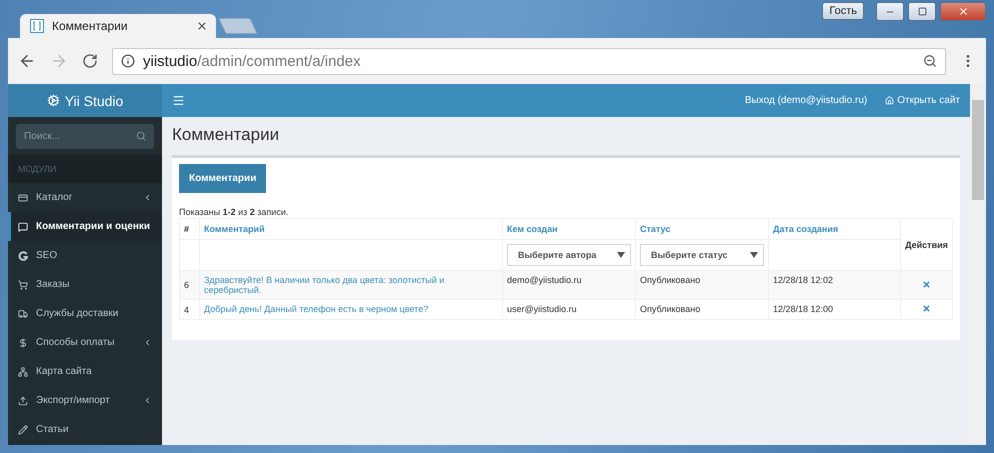 This screenshot has width=994, height=453. Describe the element at coordinates (85, 371) in the screenshot. I see `sidebar-item: Карта сайта` at that location.